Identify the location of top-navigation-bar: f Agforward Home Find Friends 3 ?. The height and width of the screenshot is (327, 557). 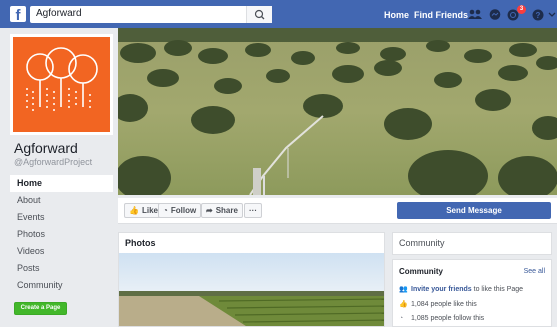
(278, 14).